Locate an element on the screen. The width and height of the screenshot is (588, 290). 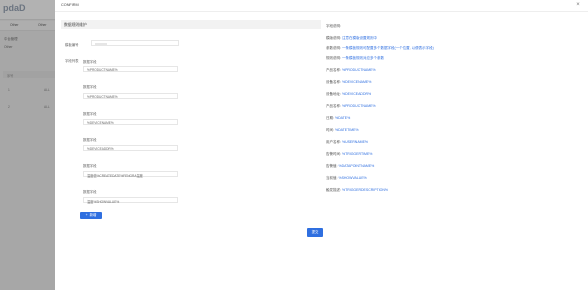
help-key: 模版说明: is located at coordinates (334, 38).